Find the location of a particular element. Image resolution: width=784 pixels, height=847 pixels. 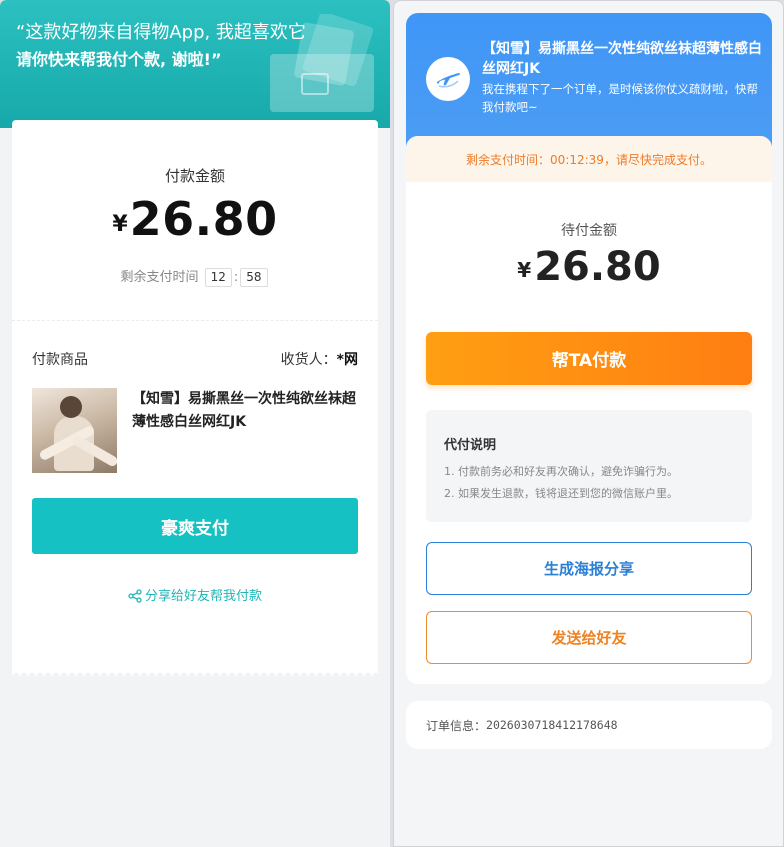

product-name: 【知雪】易撕黑丝一次性纯欲丝袜超薄性感白丝网红JK is located at coordinates (247, 411).